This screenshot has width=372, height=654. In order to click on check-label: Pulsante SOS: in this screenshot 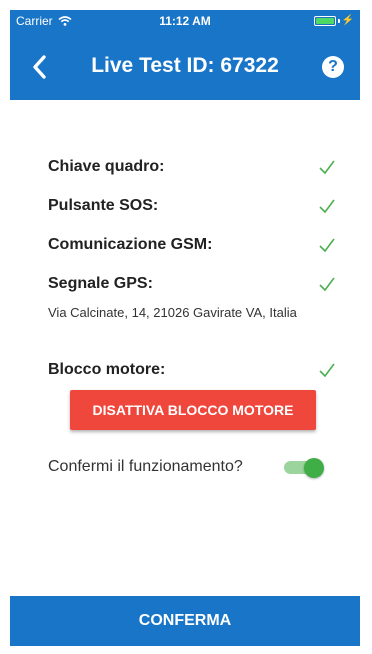, I will do `click(103, 205)`.